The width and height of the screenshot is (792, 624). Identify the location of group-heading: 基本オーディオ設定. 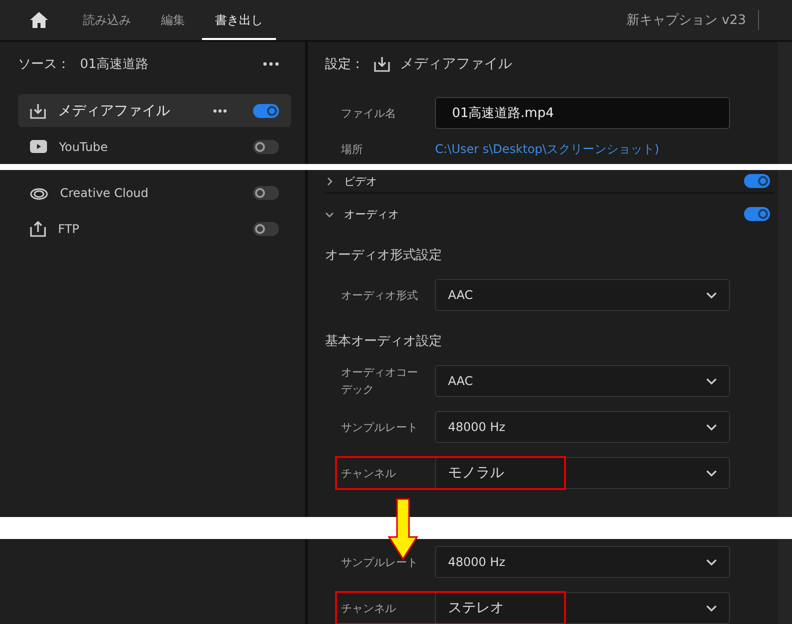
(384, 342).